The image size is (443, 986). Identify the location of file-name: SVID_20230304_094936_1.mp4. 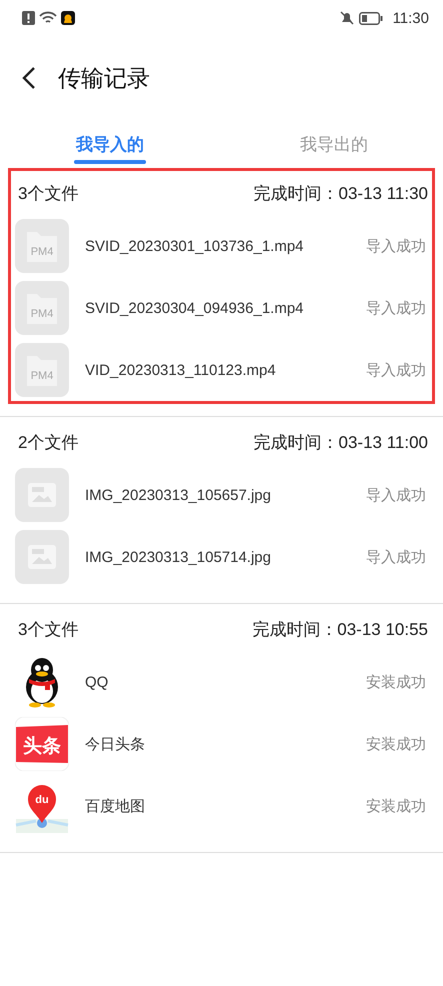
(195, 308).